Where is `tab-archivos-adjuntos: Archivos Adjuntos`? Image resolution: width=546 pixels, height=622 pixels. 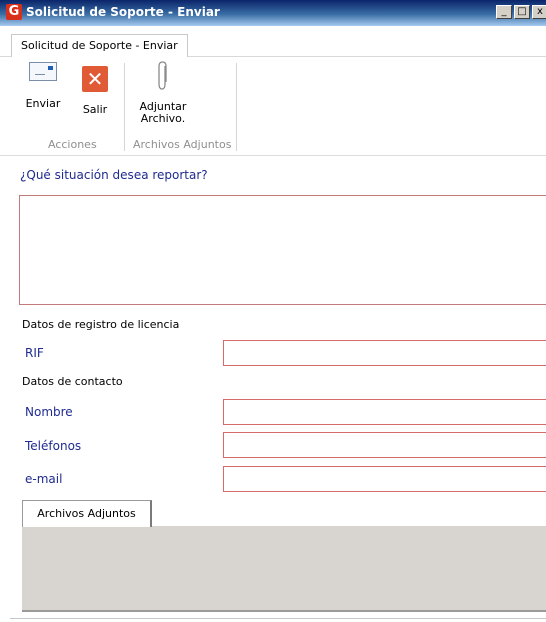
tab-archivos-adjuntos: Archivos Adjuntos is located at coordinates (87, 513).